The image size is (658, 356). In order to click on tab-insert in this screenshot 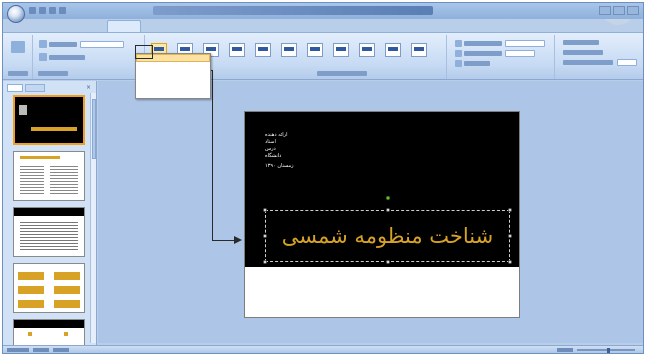, I will do `click(68, 26)`.